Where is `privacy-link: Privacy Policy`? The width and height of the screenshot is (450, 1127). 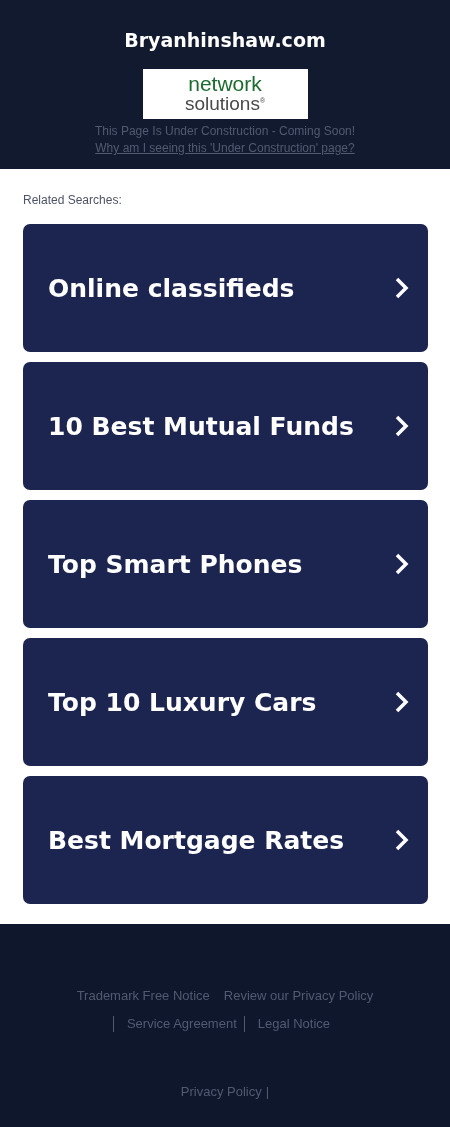 privacy-link: Privacy Policy is located at coordinates (221, 1091).